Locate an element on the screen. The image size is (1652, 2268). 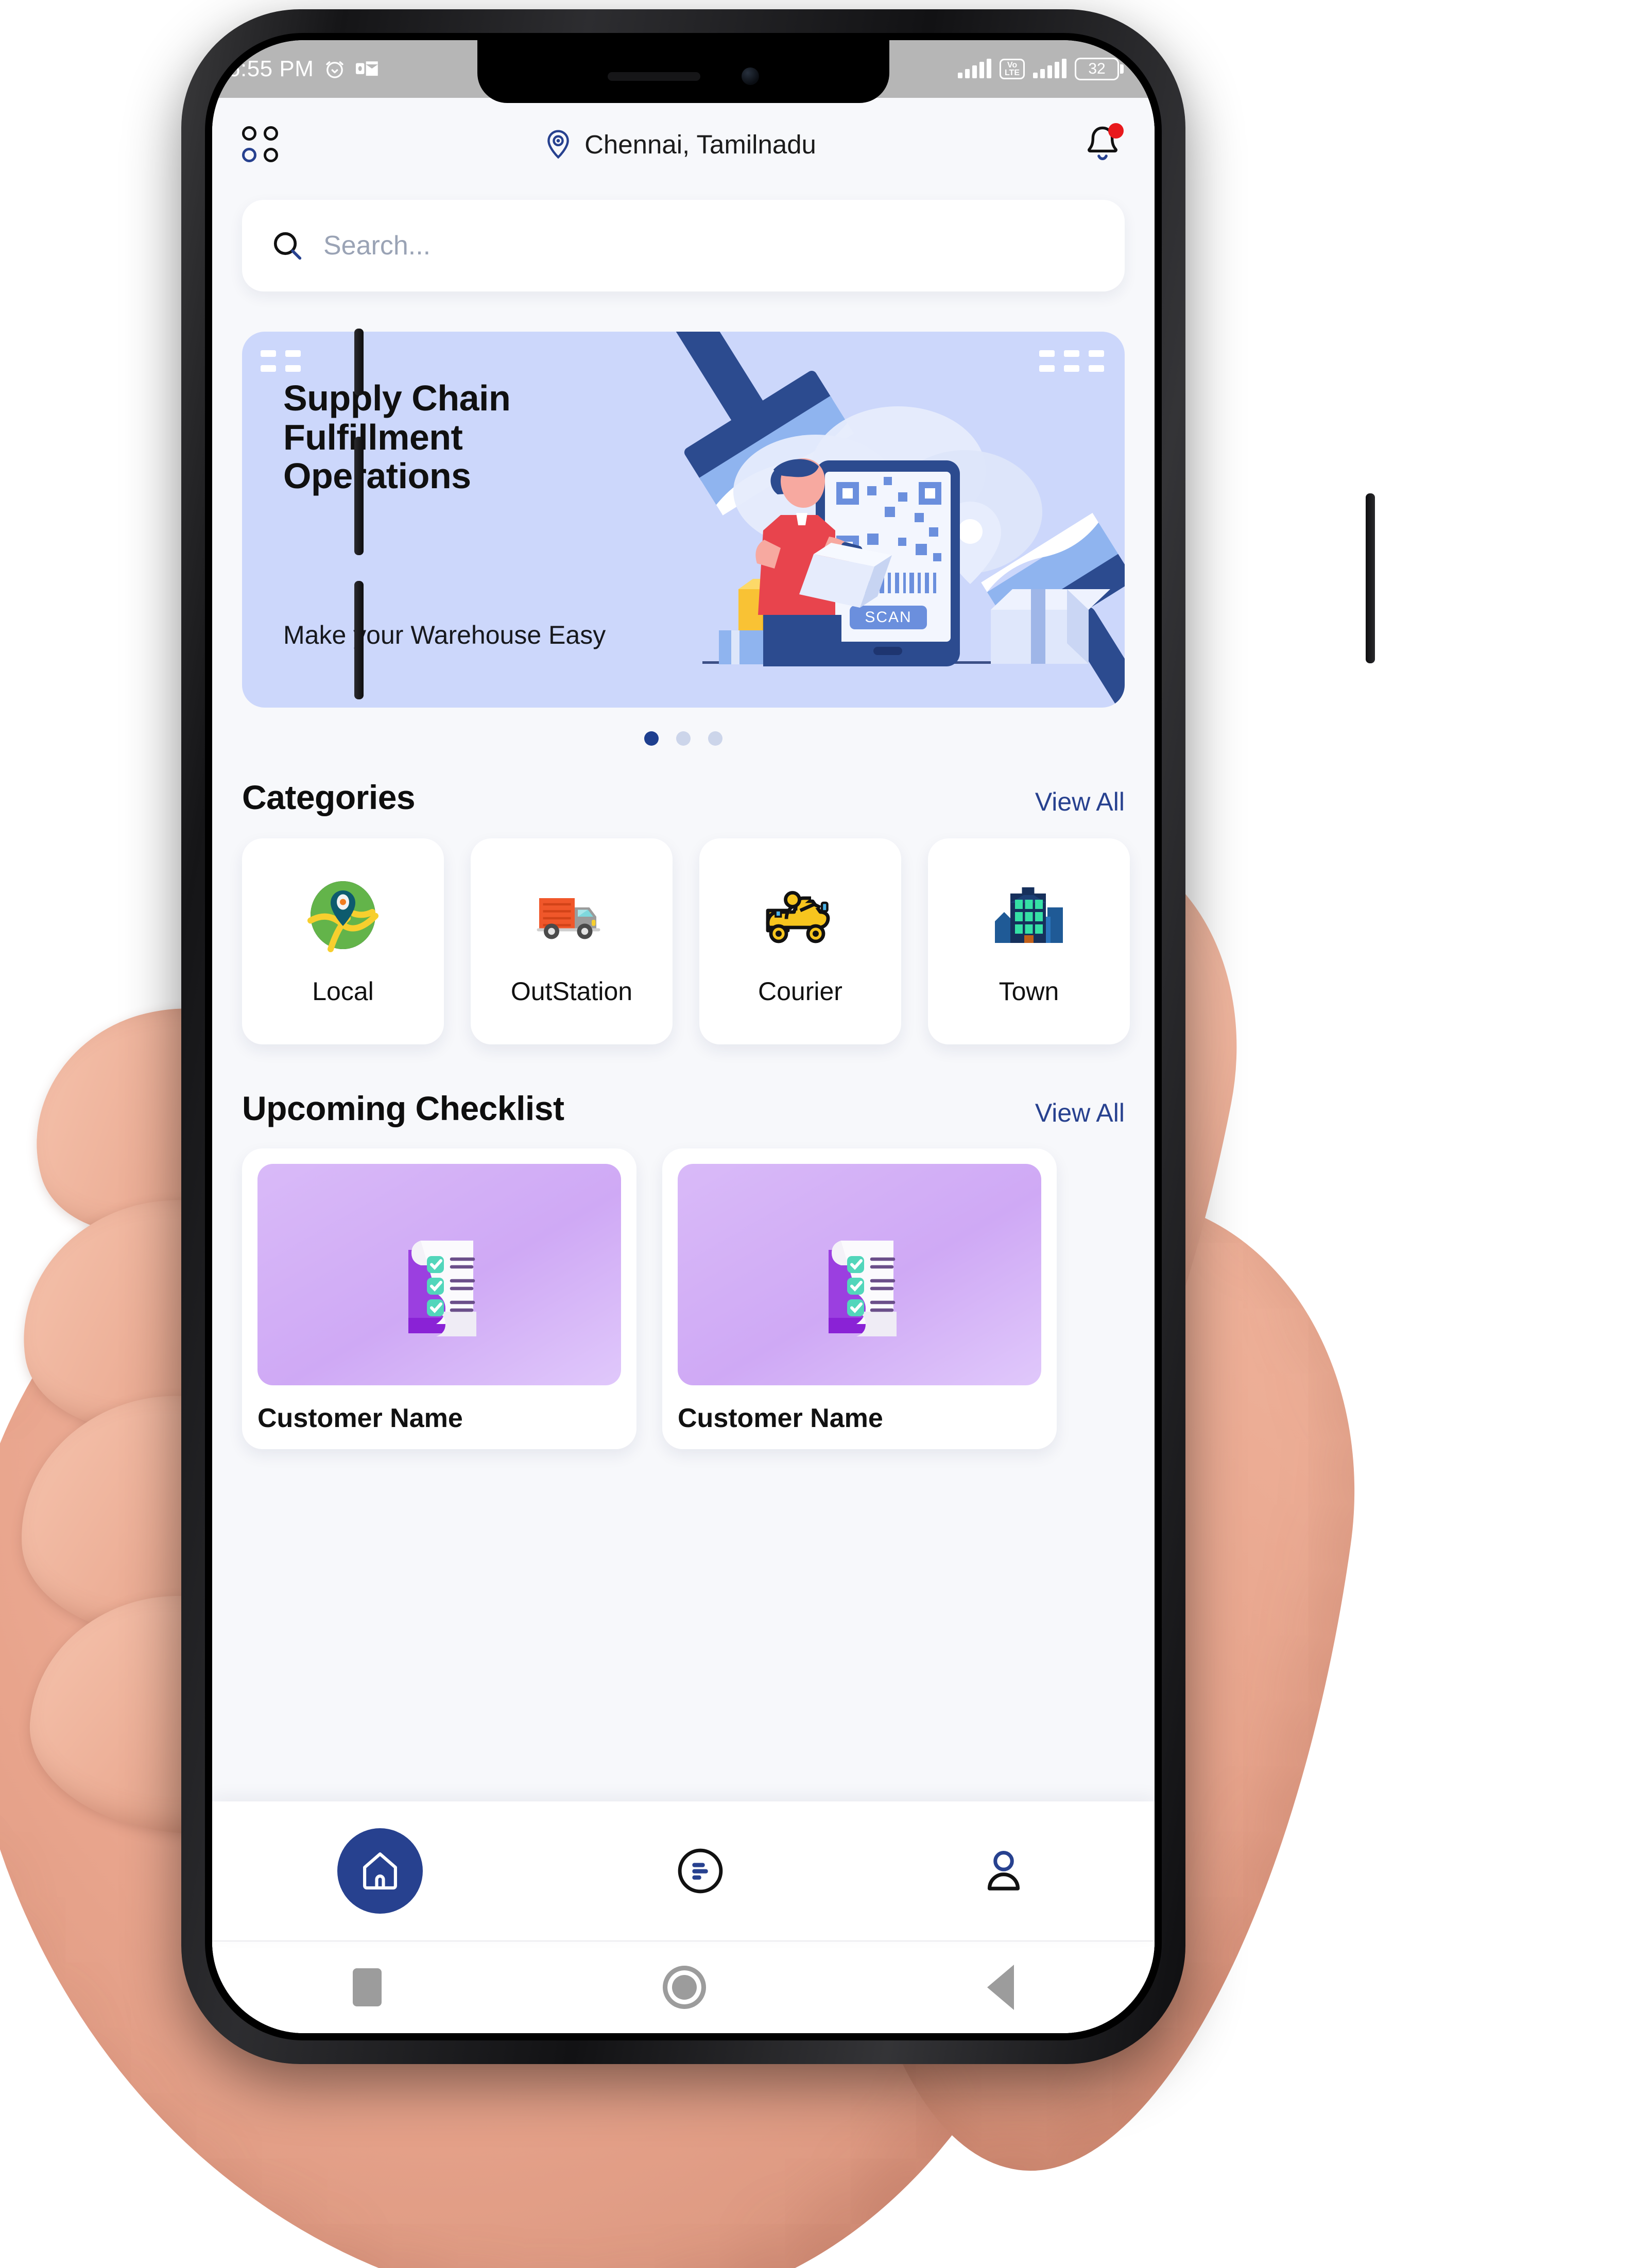
category-card-outstation: OutStation is located at coordinates (572, 941).